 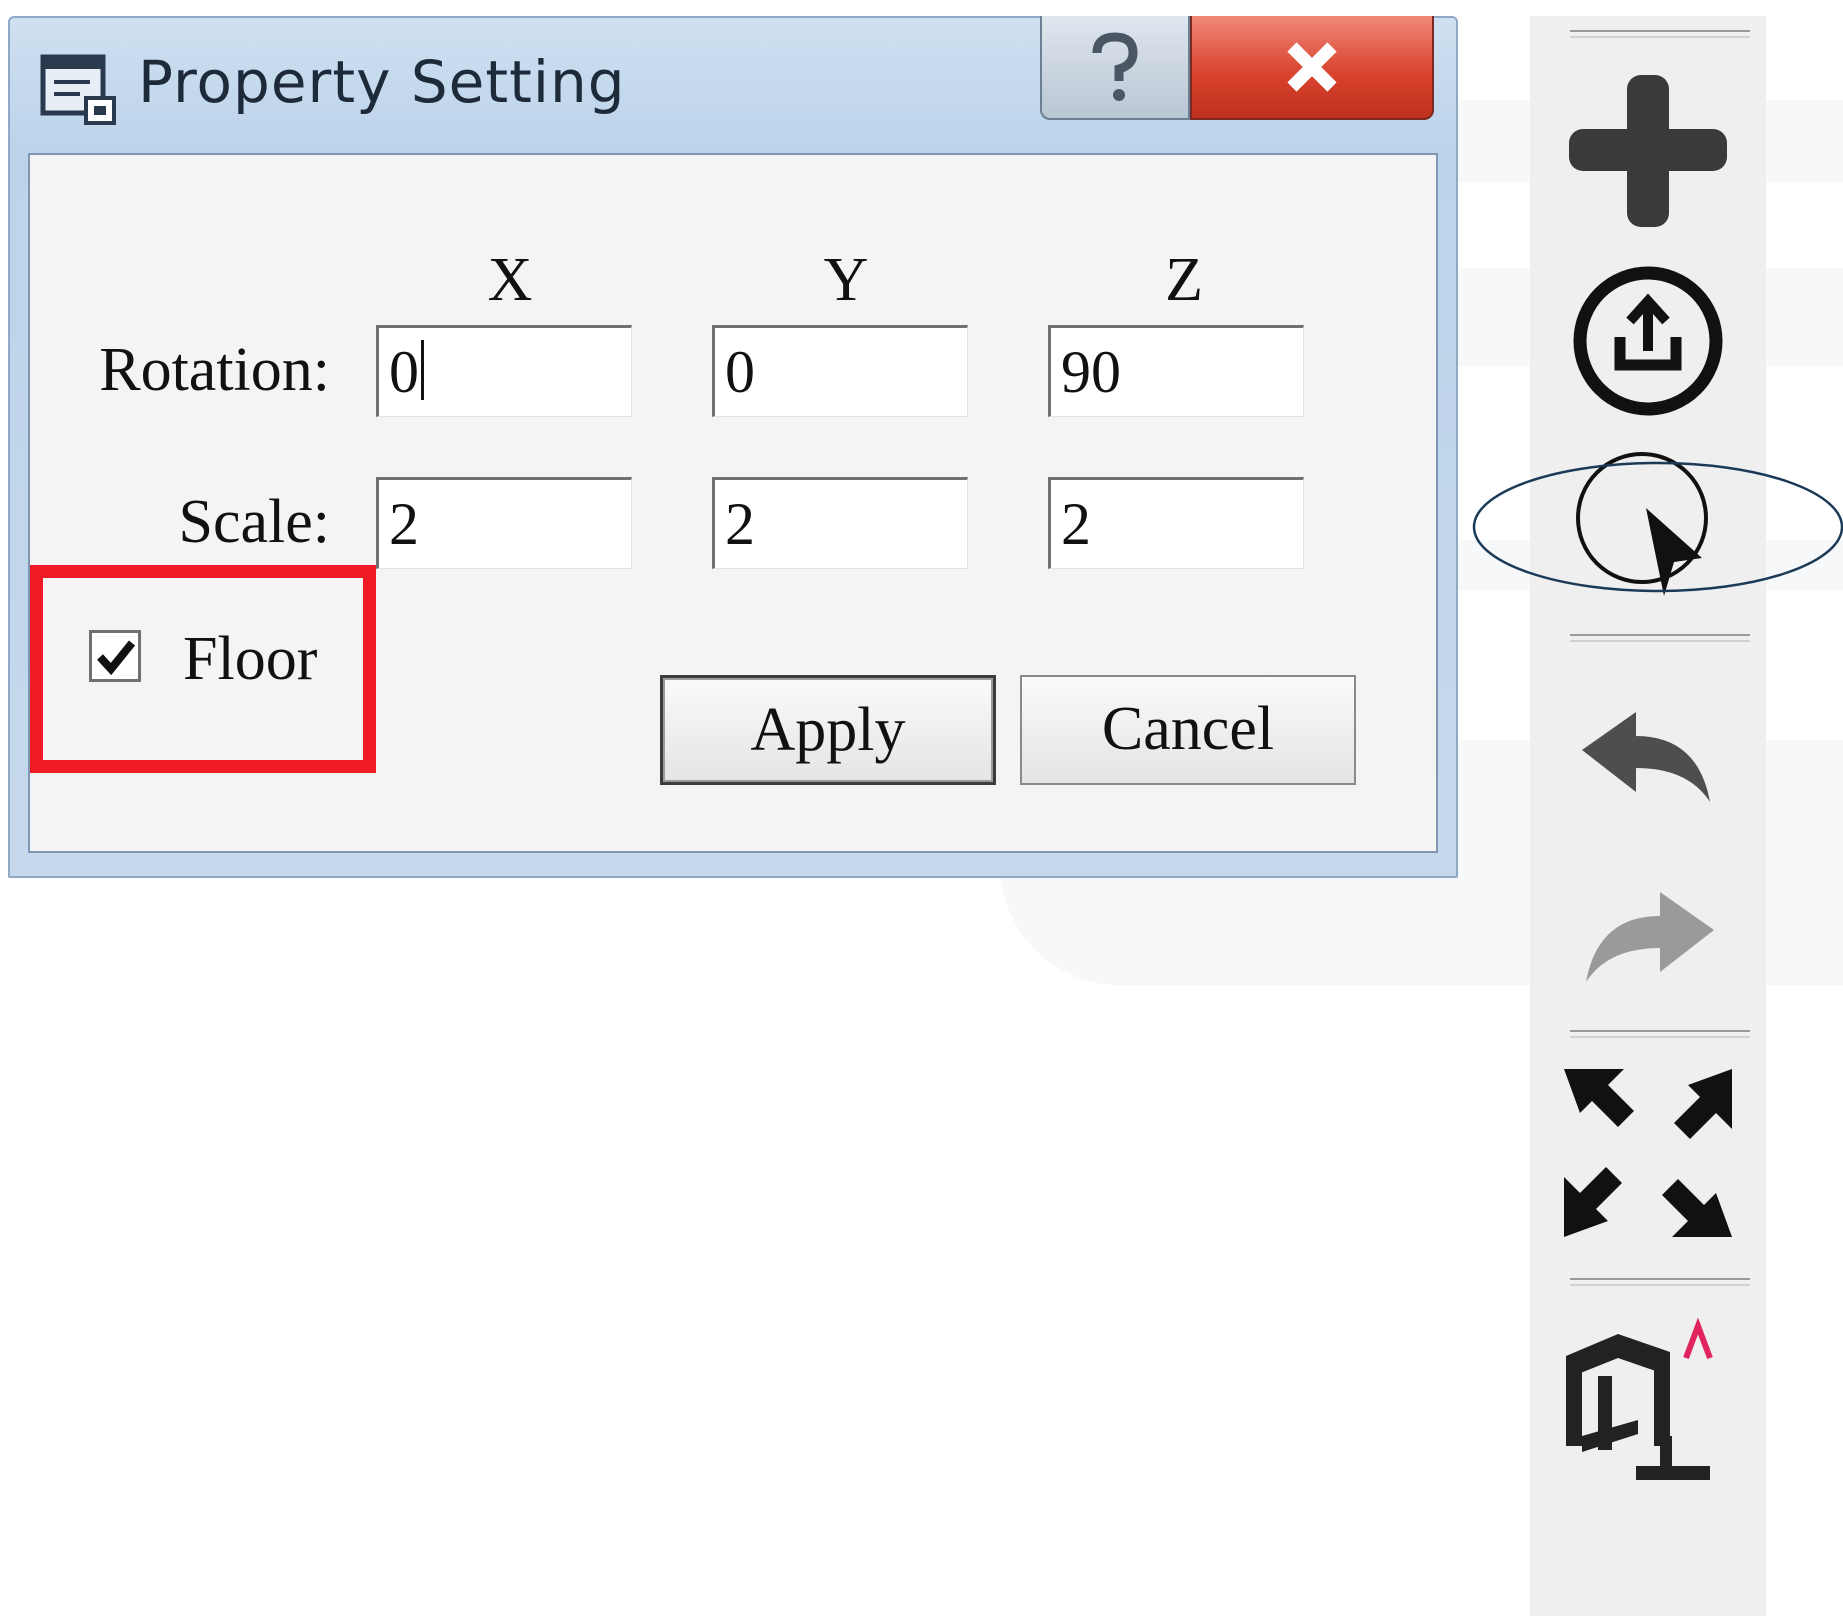 What do you see at coordinates (254, 522) in the screenshot?
I see `scale-label: Scale:` at bounding box center [254, 522].